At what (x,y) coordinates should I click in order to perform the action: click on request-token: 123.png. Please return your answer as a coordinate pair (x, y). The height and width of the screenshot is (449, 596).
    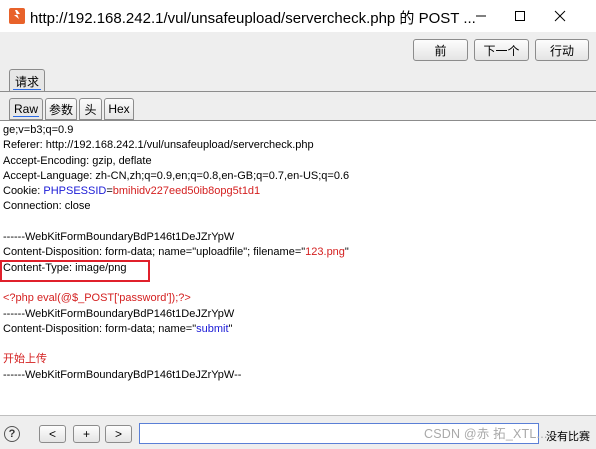
    Looking at the image, I should click on (325, 252).